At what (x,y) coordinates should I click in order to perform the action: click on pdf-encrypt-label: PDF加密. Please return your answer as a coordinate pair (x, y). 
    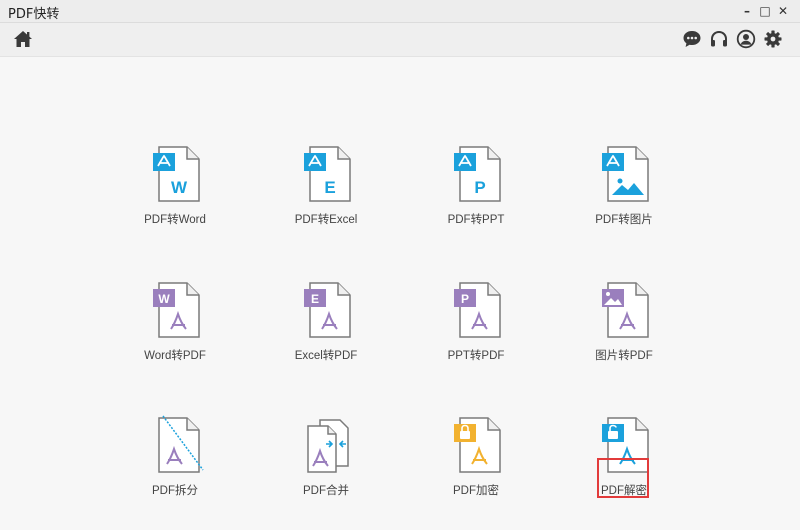
    Looking at the image, I should click on (476, 491).